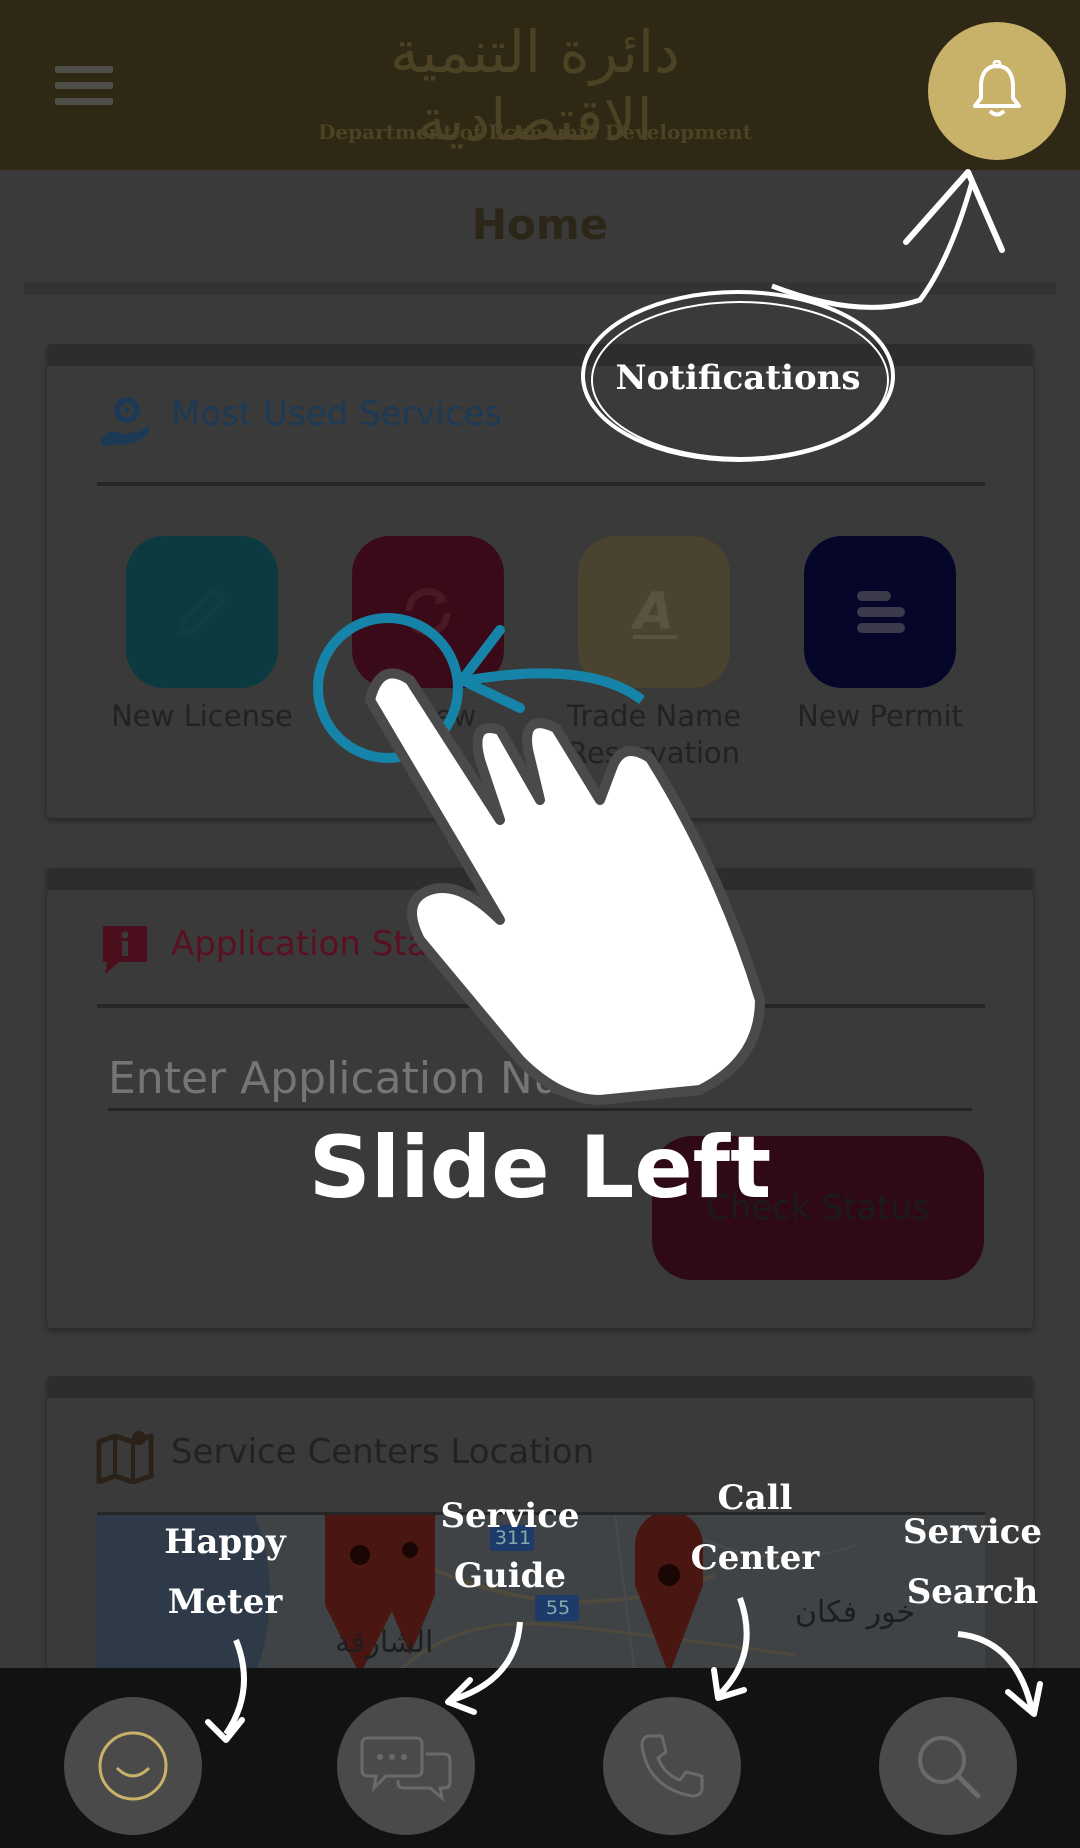 Image resolution: width=1080 pixels, height=1848 pixels. Describe the element at coordinates (565, 886) in the screenshot. I see `hand-pointer-icon` at that location.